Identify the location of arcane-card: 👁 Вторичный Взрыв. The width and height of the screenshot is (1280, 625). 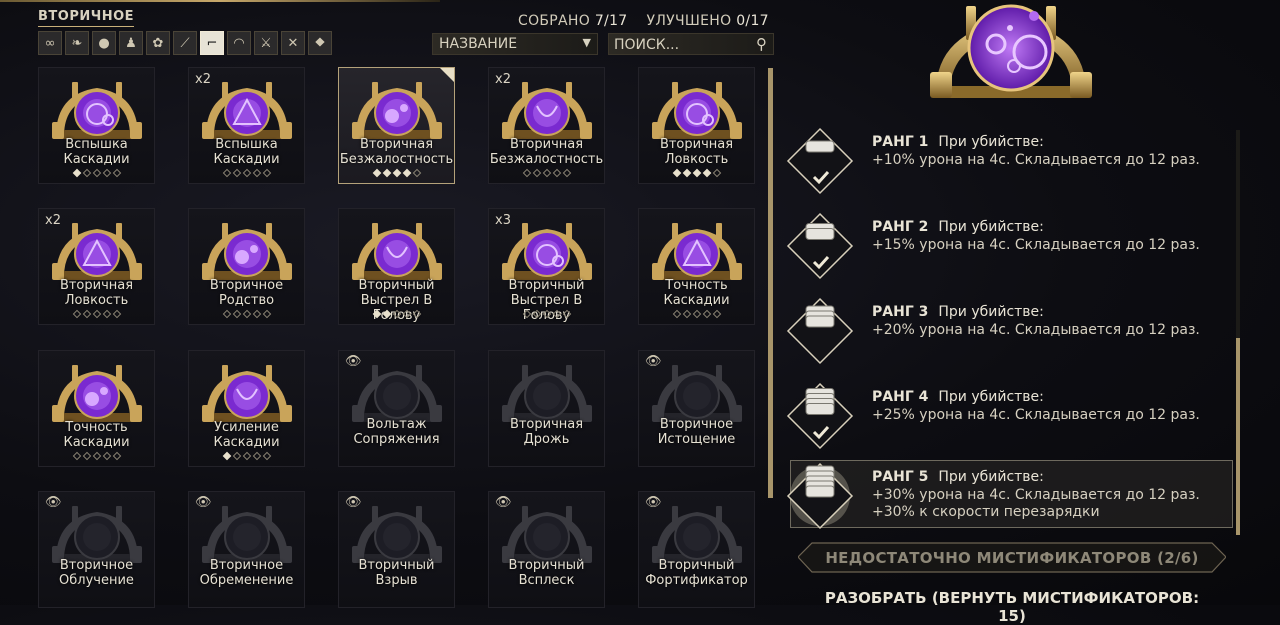
(396, 549).